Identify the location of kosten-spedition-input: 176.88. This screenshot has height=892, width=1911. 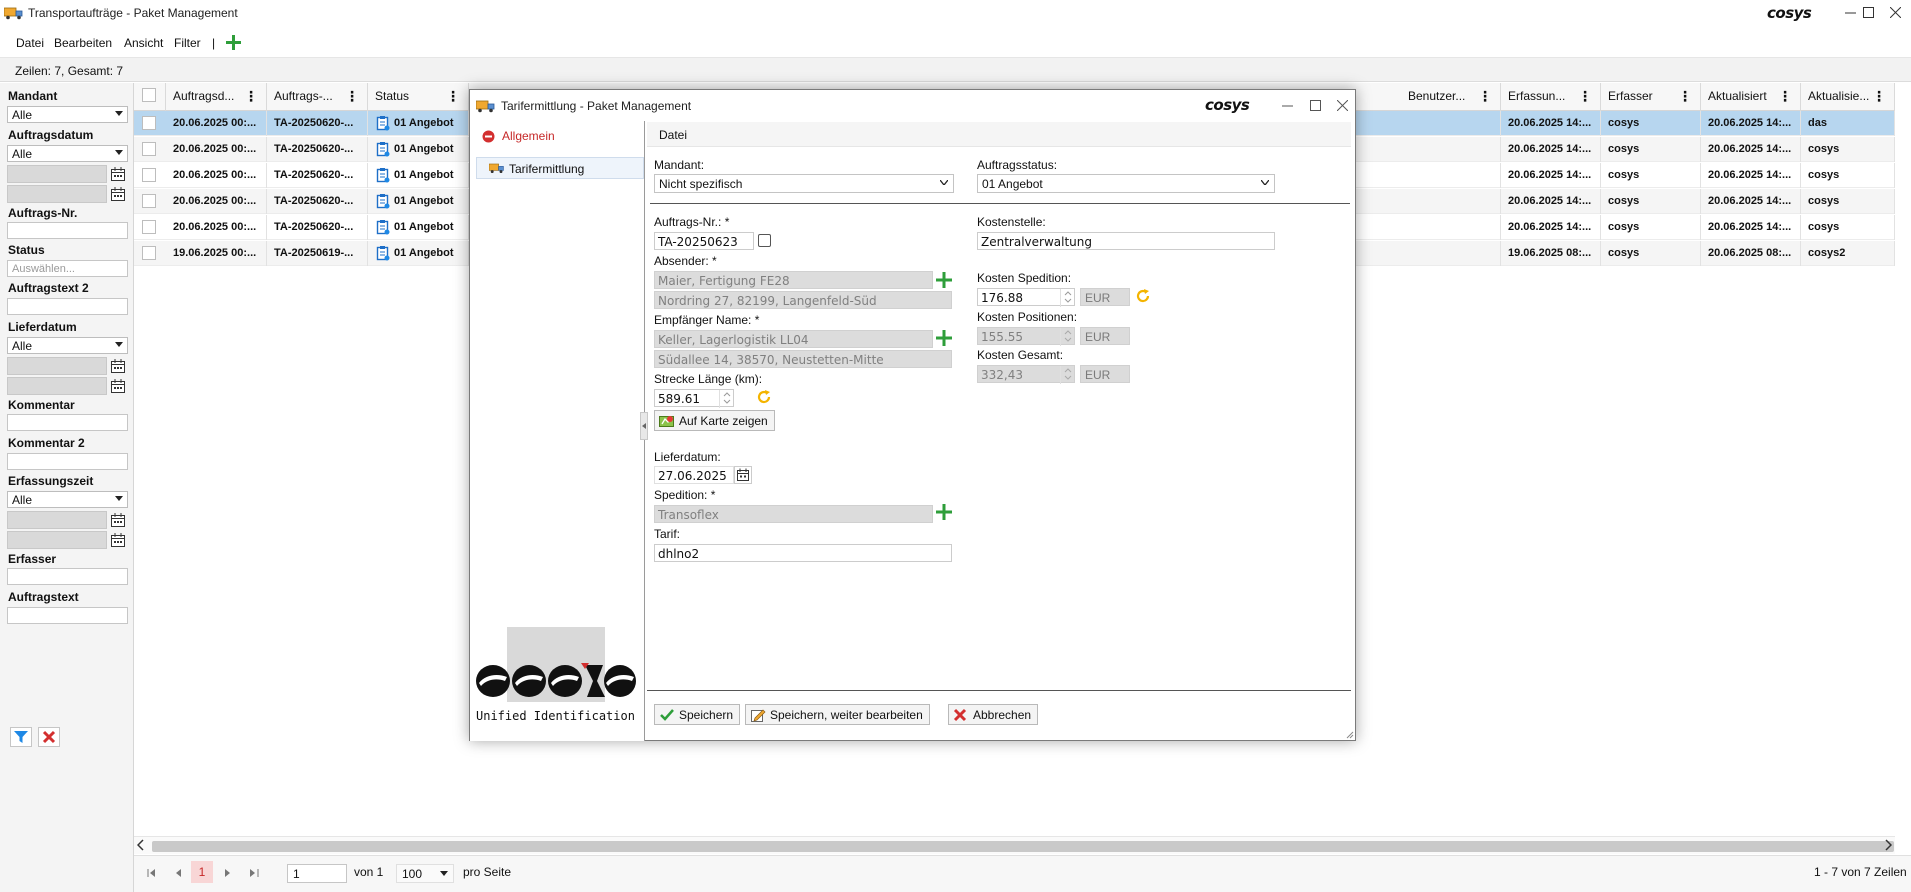
(1026, 297).